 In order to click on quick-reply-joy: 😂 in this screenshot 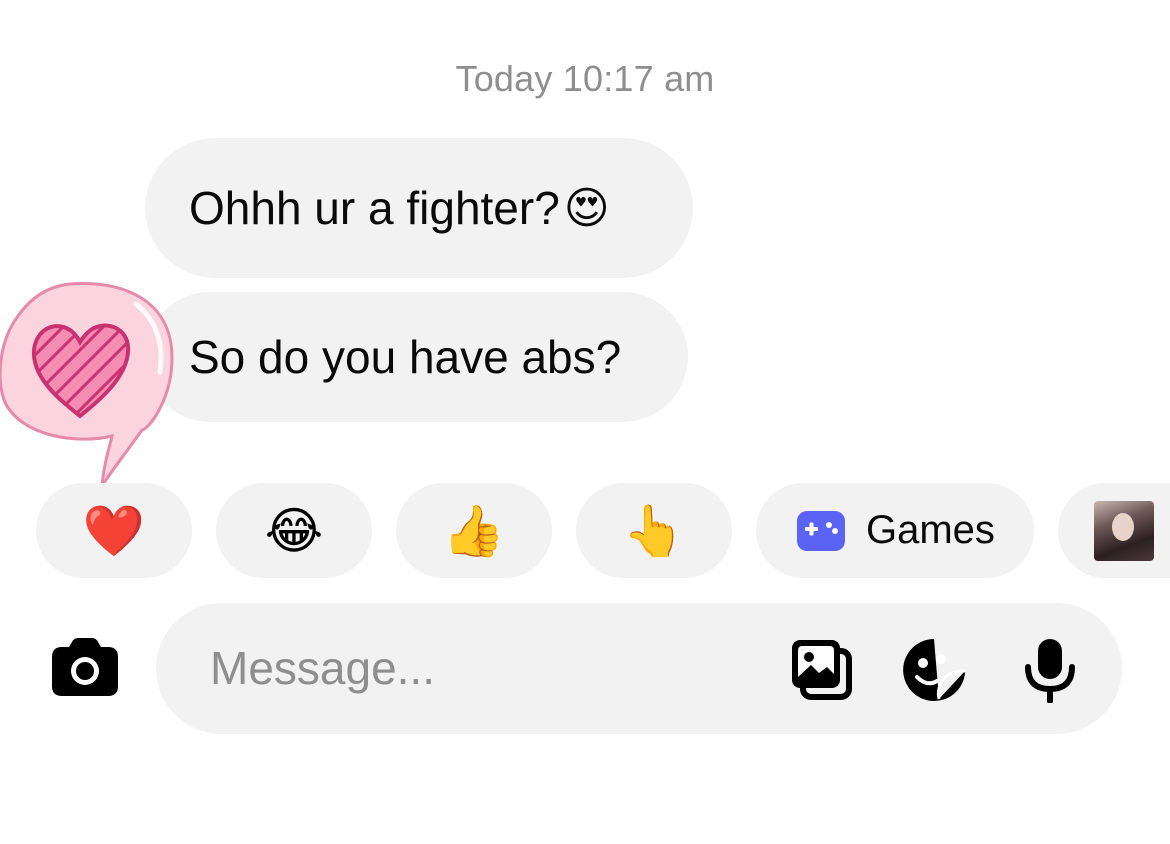, I will do `click(294, 530)`.